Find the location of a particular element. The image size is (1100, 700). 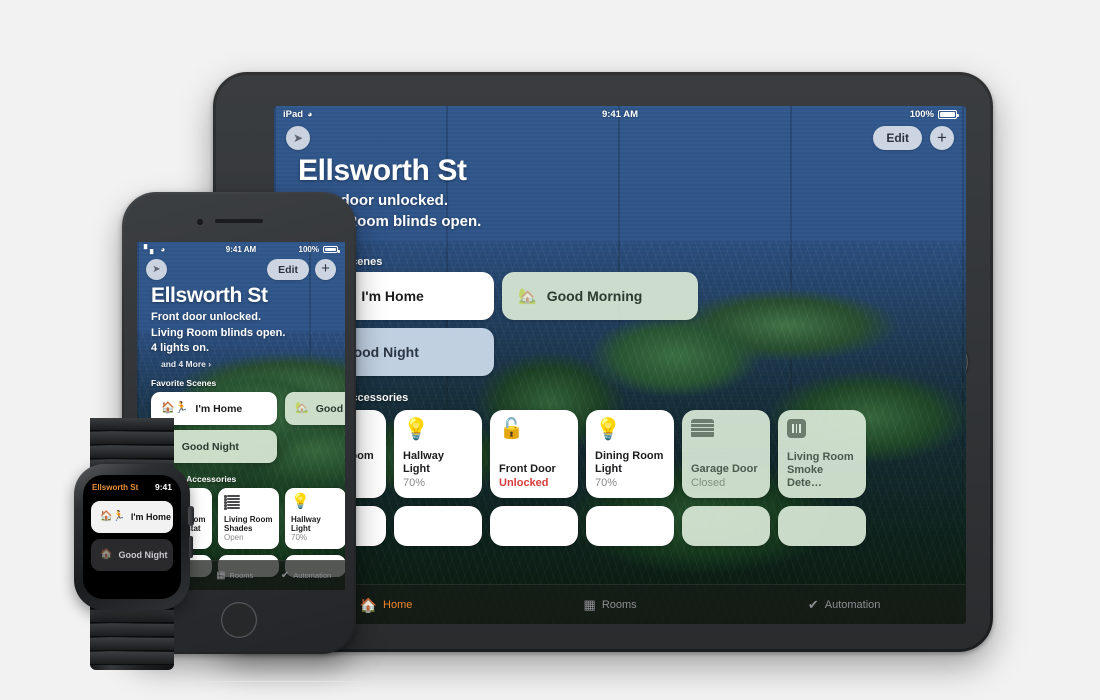

house-moon-icon: 🏠 is located at coordinates (106, 554).